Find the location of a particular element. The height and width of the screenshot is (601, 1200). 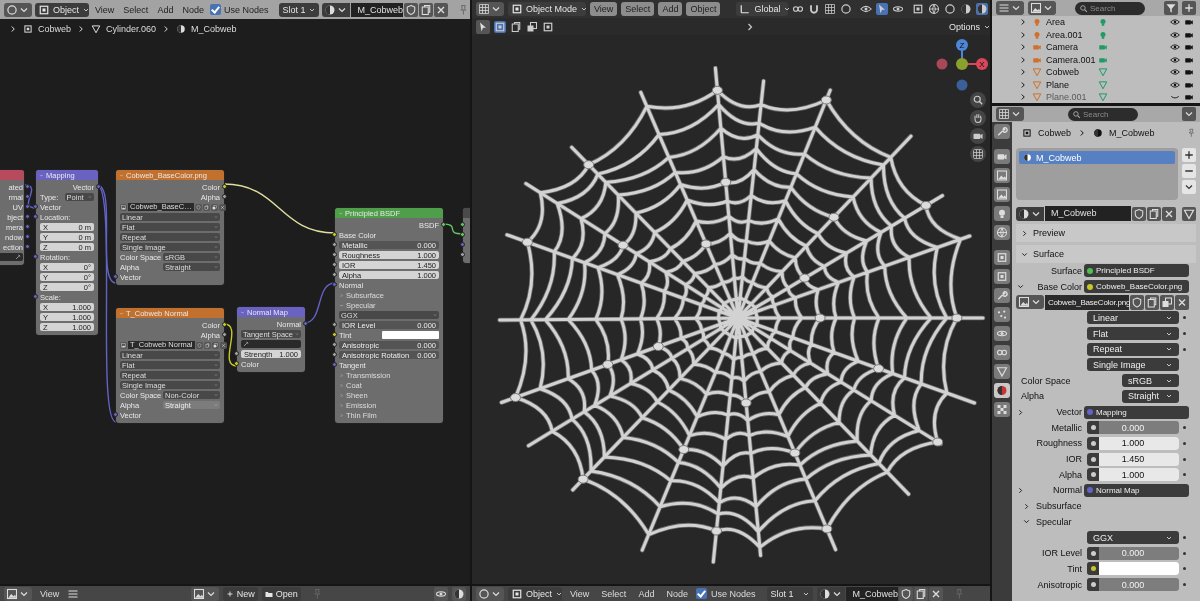

outliner-item-name: Plane is located at coordinates (1070, 84).